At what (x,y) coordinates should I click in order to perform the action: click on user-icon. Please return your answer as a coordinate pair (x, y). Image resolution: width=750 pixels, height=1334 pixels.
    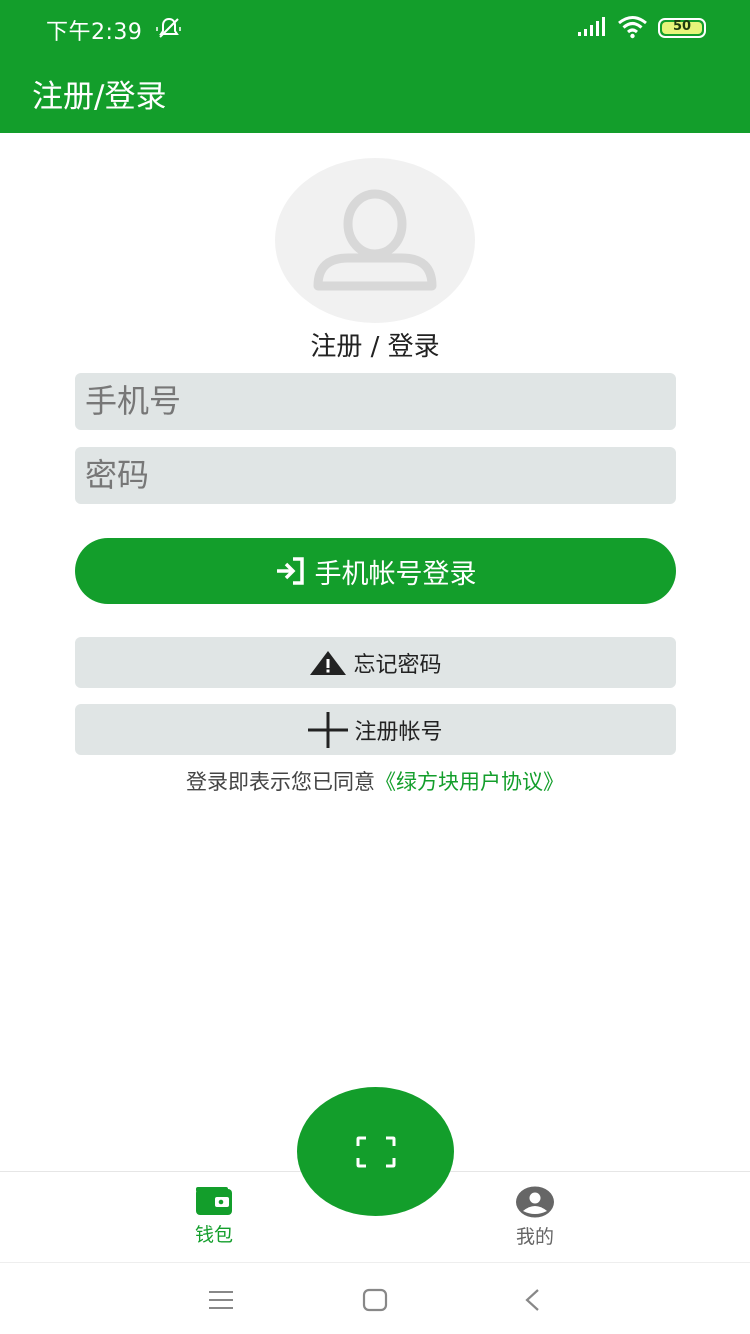
    Looking at the image, I should click on (375, 240).